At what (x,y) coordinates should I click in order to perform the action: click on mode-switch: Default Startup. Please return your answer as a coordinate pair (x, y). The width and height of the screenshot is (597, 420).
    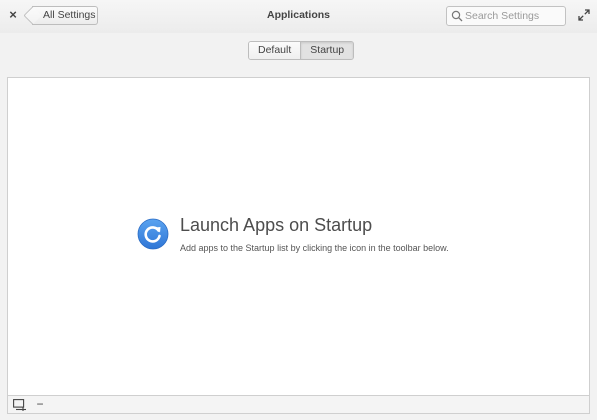
    Looking at the image, I should click on (301, 50).